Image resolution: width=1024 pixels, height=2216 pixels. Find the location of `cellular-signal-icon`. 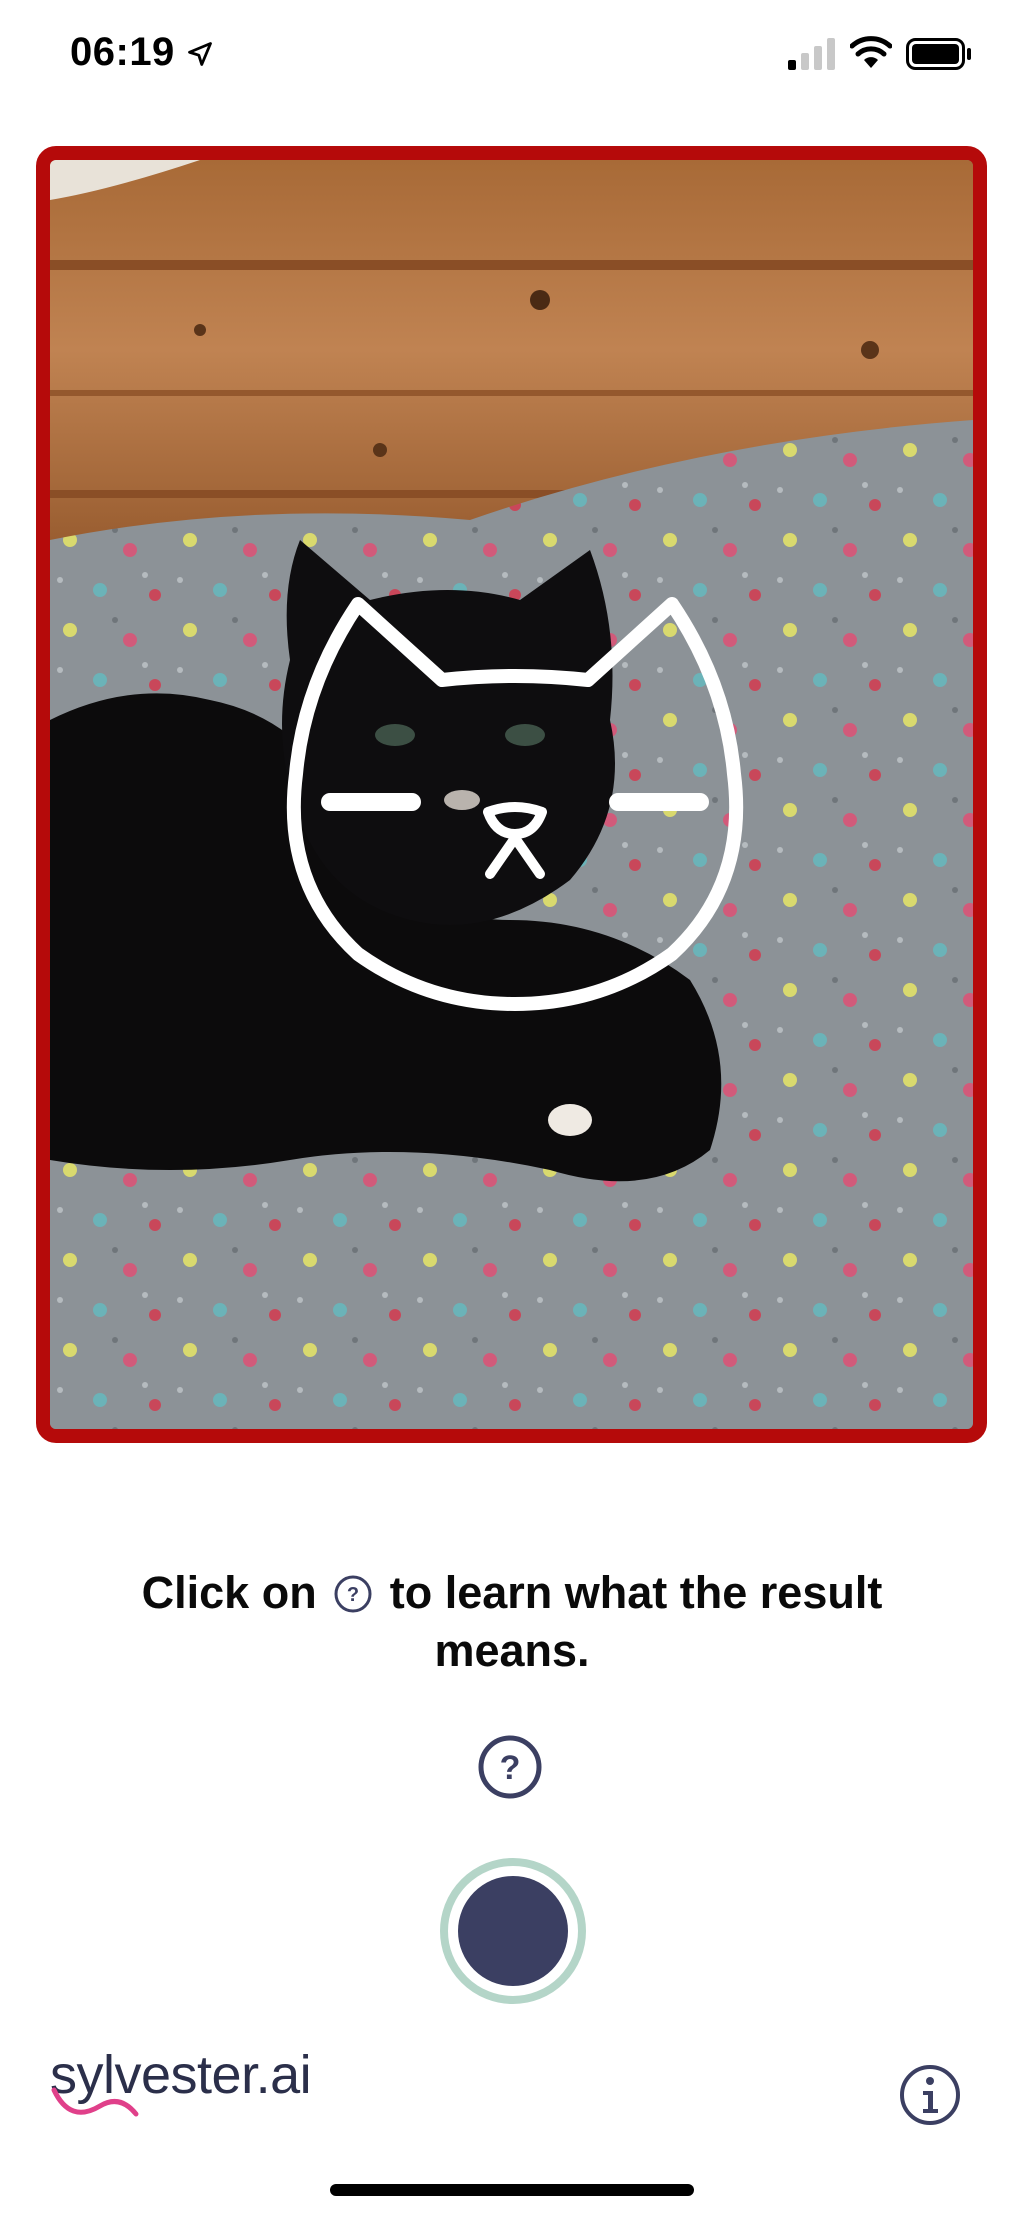

cellular-signal-icon is located at coordinates (811, 54).